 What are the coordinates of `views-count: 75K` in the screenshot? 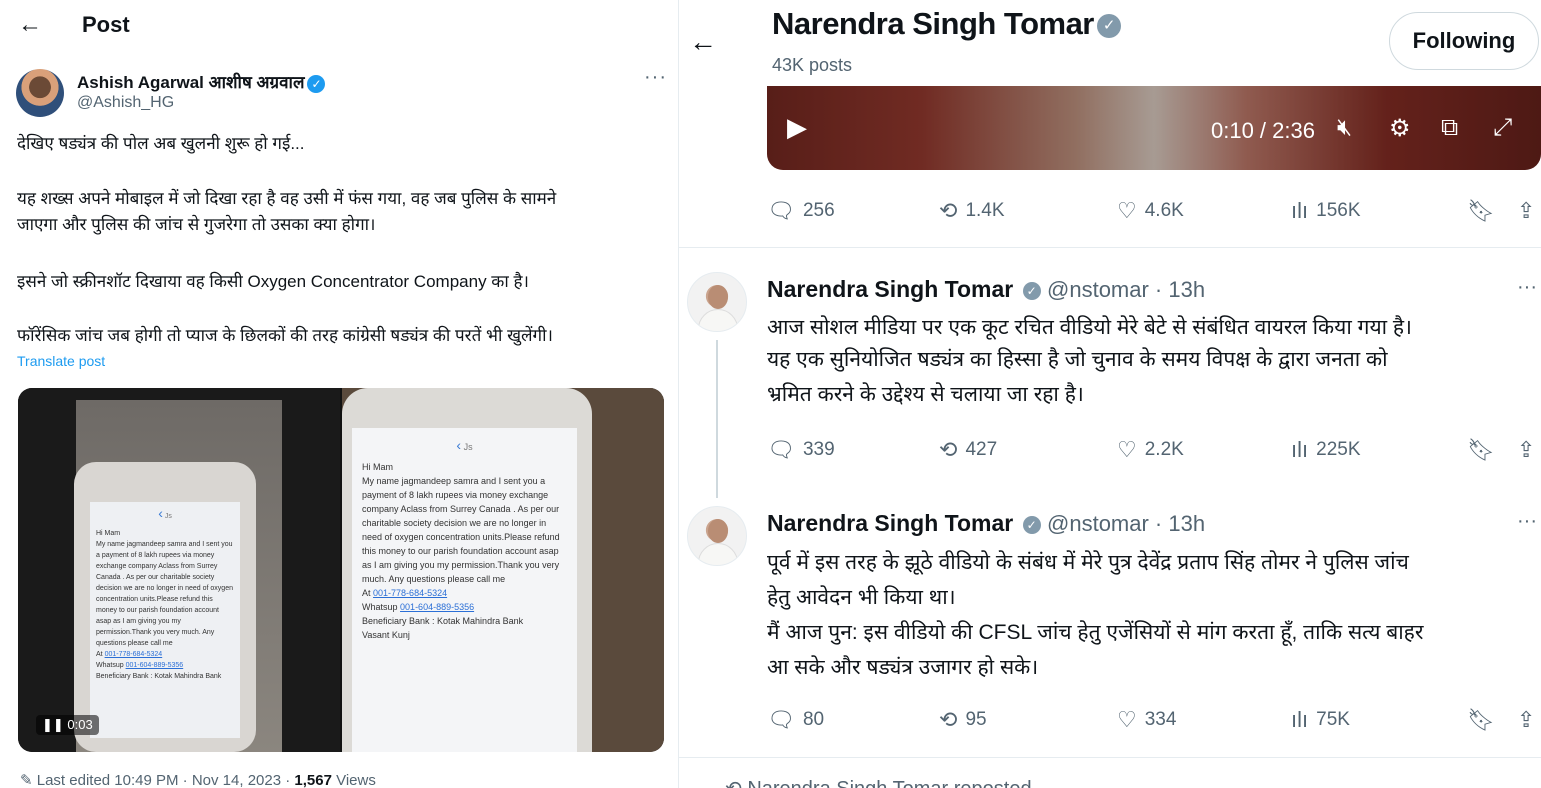 It's located at (1333, 719).